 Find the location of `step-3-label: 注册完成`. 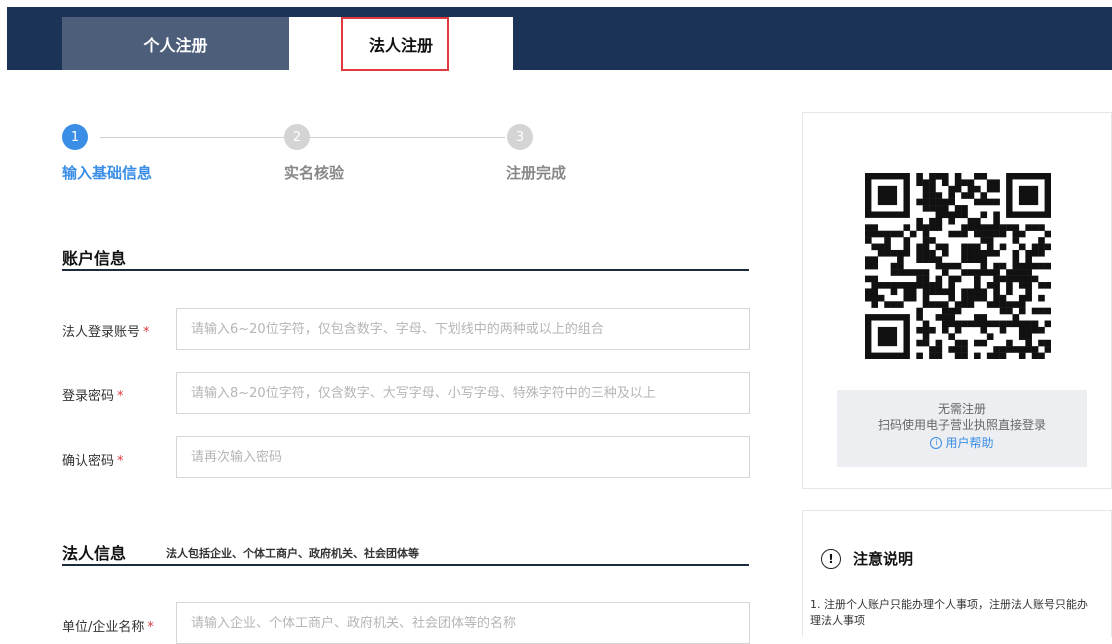

step-3-label: 注册完成 is located at coordinates (536, 173).